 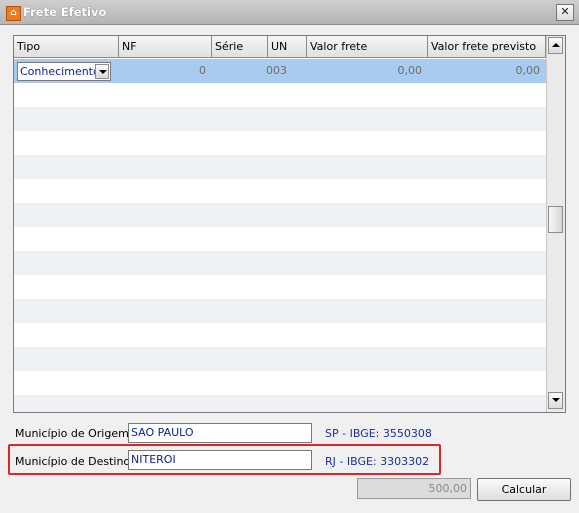 What do you see at coordinates (524, 489) in the screenshot?
I see `calcular-button: Calcular` at bounding box center [524, 489].